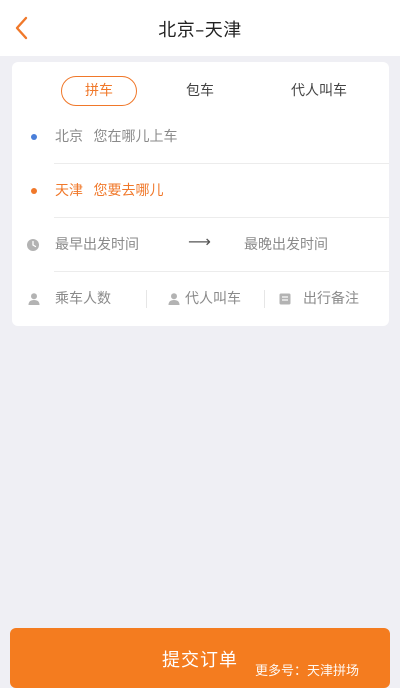 Image resolution: width=400 pixels, height=688 pixels. I want to click on watermark-text: 更多号：天津拼场, so click(307, 671).